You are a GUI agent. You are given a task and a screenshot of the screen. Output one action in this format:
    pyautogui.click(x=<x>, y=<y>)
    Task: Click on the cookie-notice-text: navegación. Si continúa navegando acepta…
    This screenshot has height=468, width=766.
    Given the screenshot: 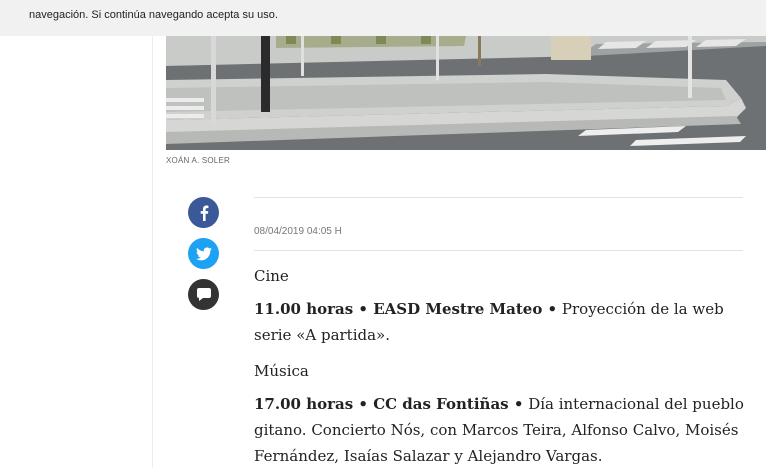 What is the action you would take?
    pyautogui.click(x=153, y=15)
    